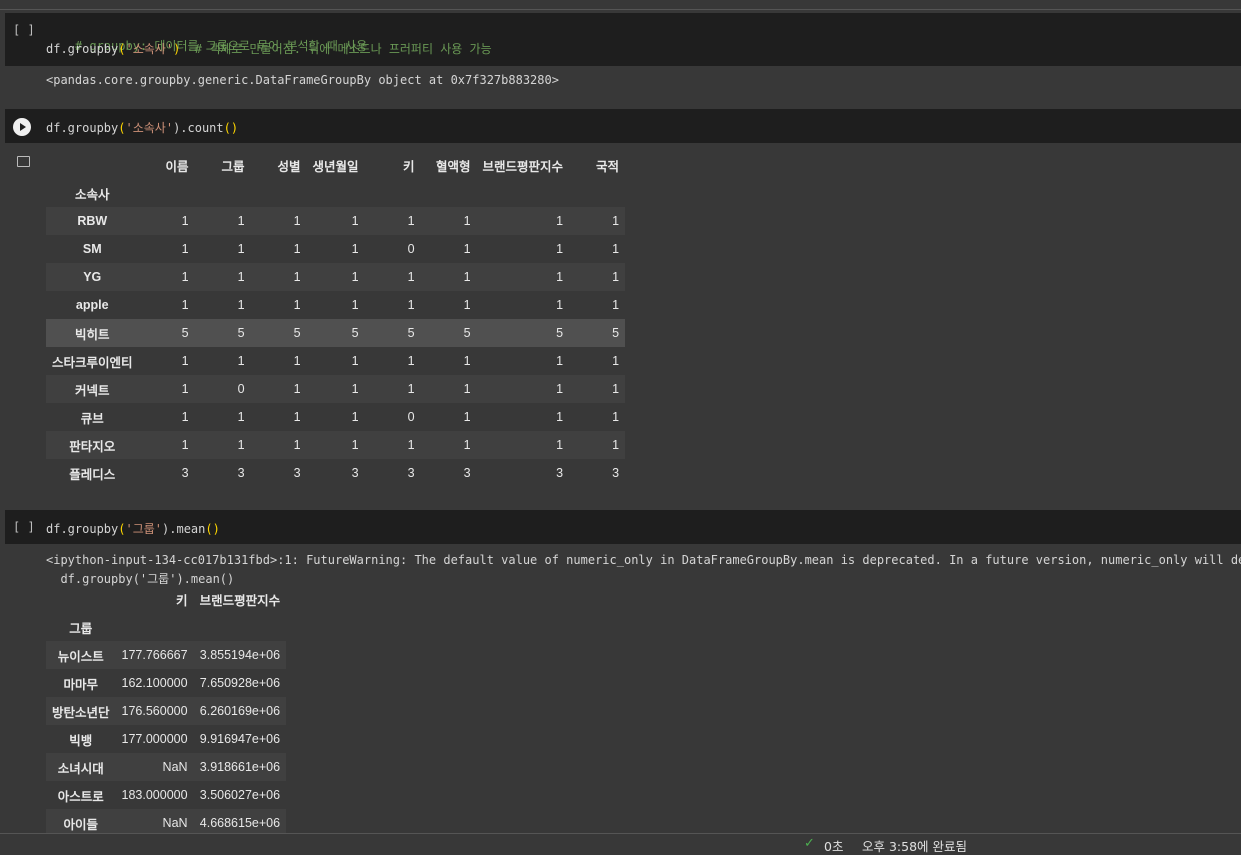 The width and height of the screenshot is (1241, 855). What do you see at coordinates (92, 221) in the screenshot?
I see `row-index: RBW` at bounding box center [92, 221].